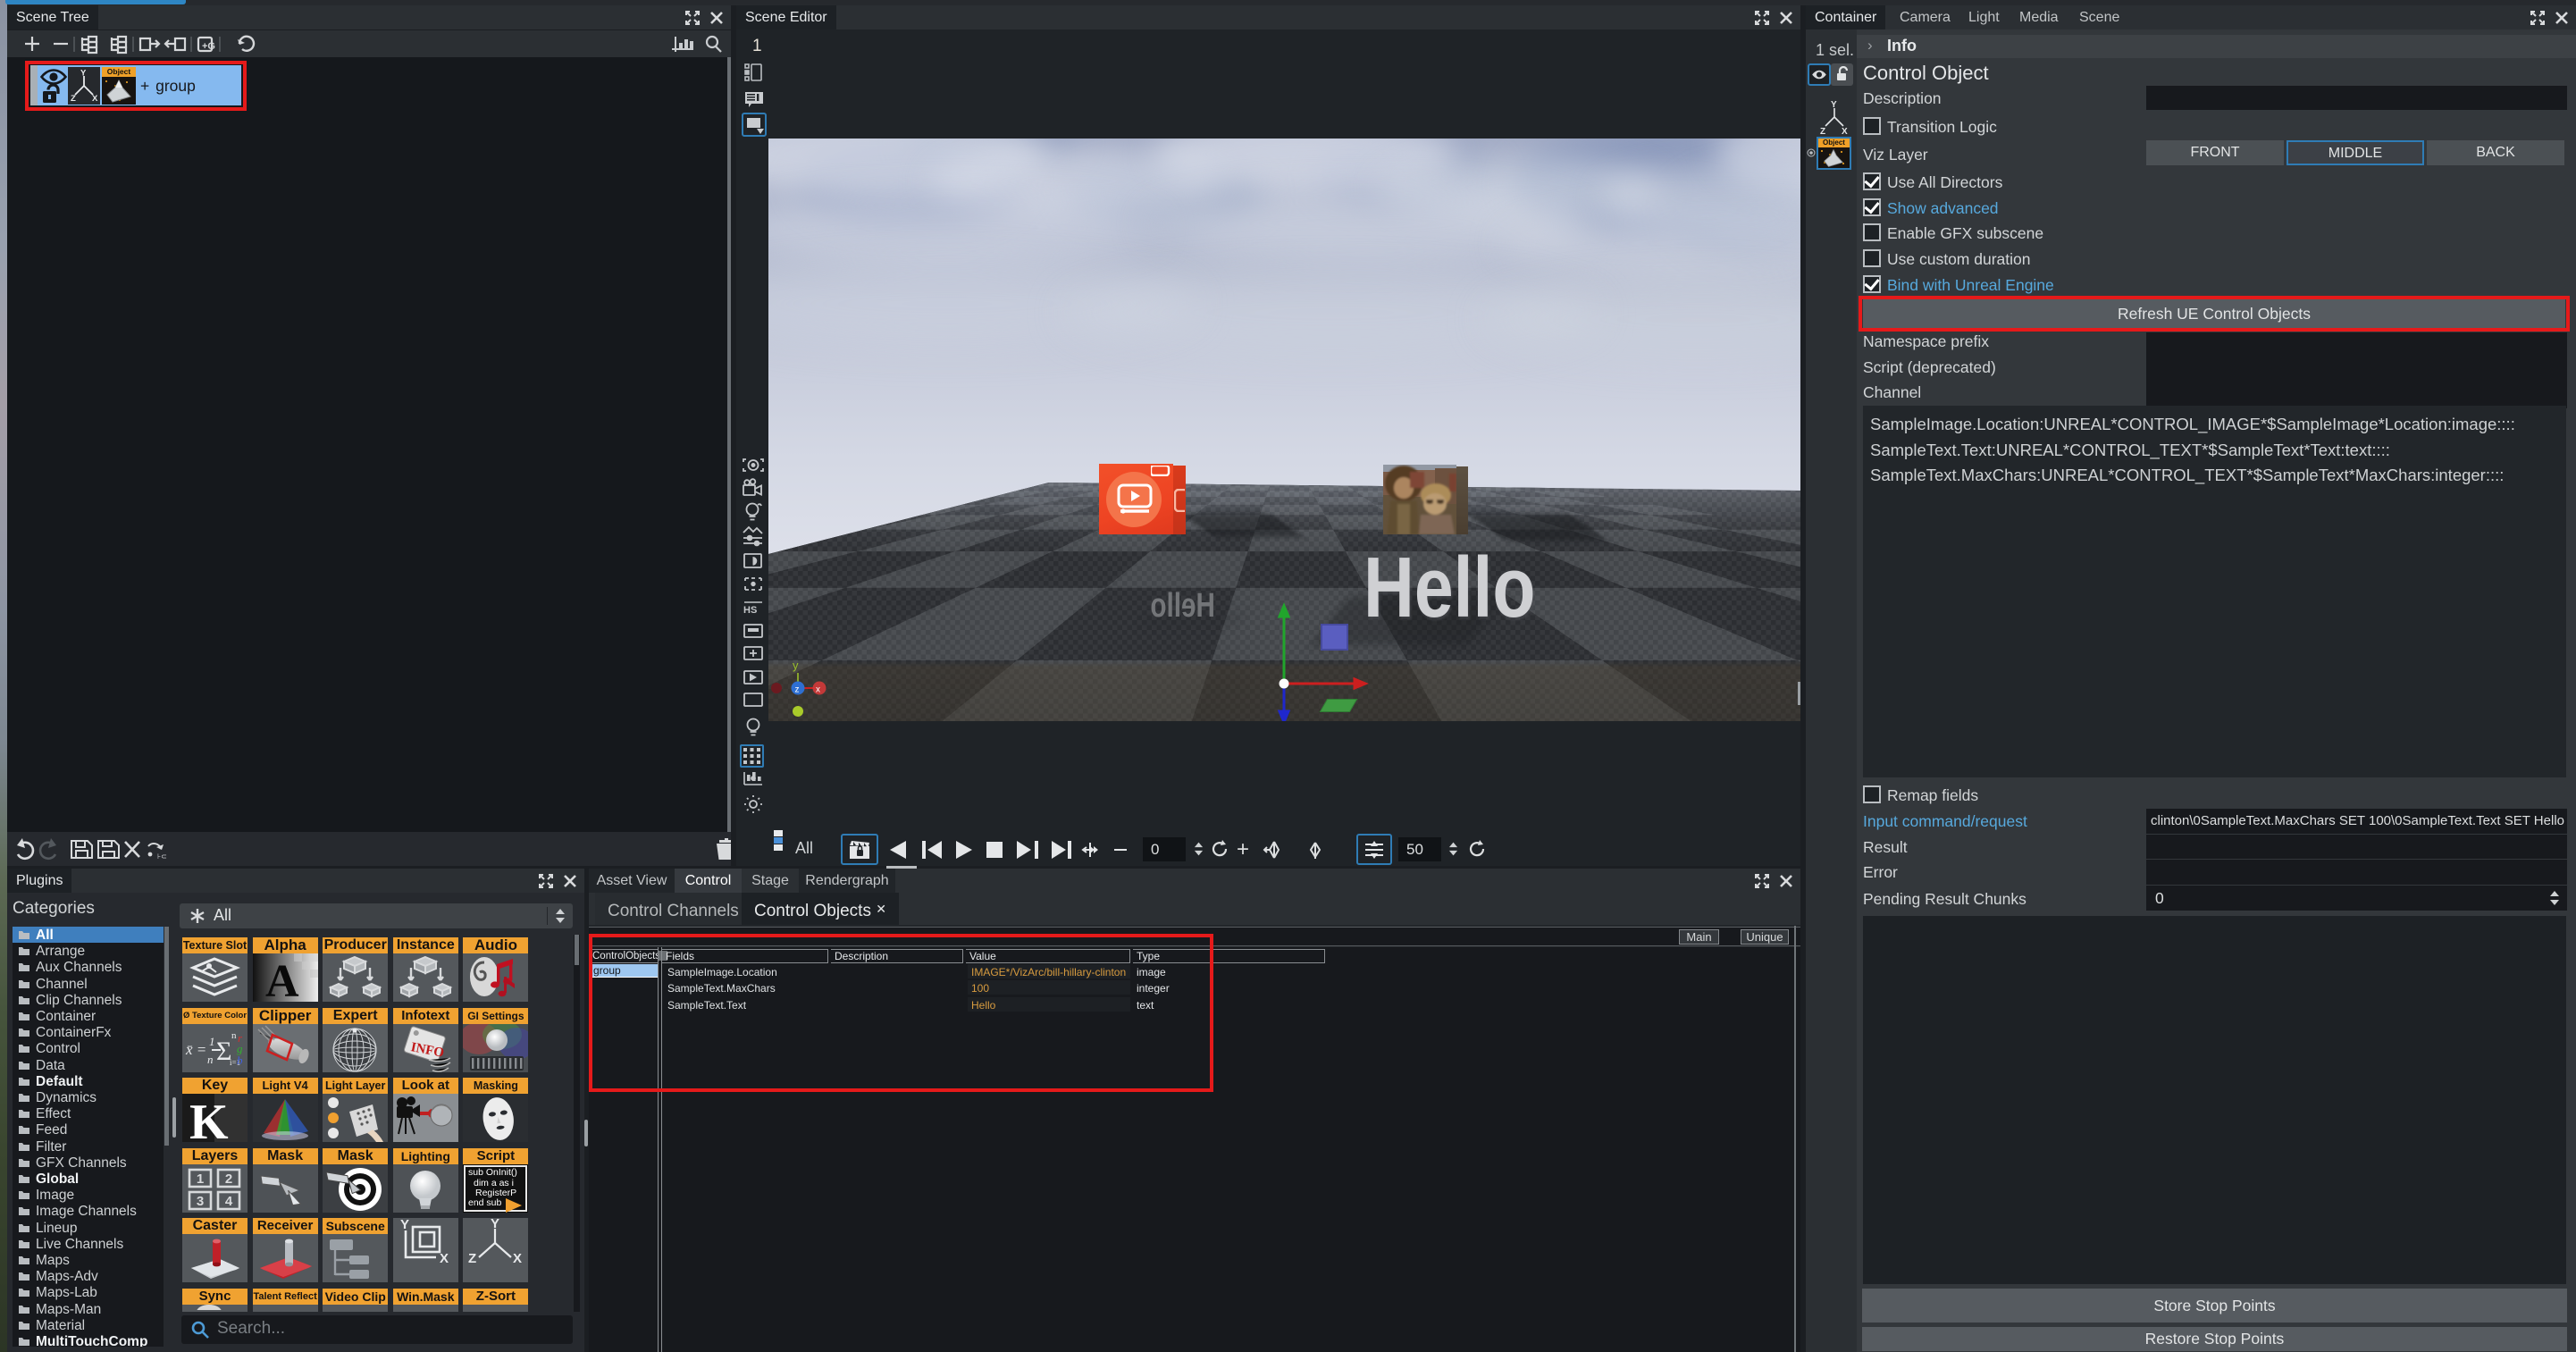 This screenshot has height=1352, width=2576. What do you see at coordinates (485, 1202) in the screenshot?
I see `svg-text: end sub` at bounding box center [485, 1202].